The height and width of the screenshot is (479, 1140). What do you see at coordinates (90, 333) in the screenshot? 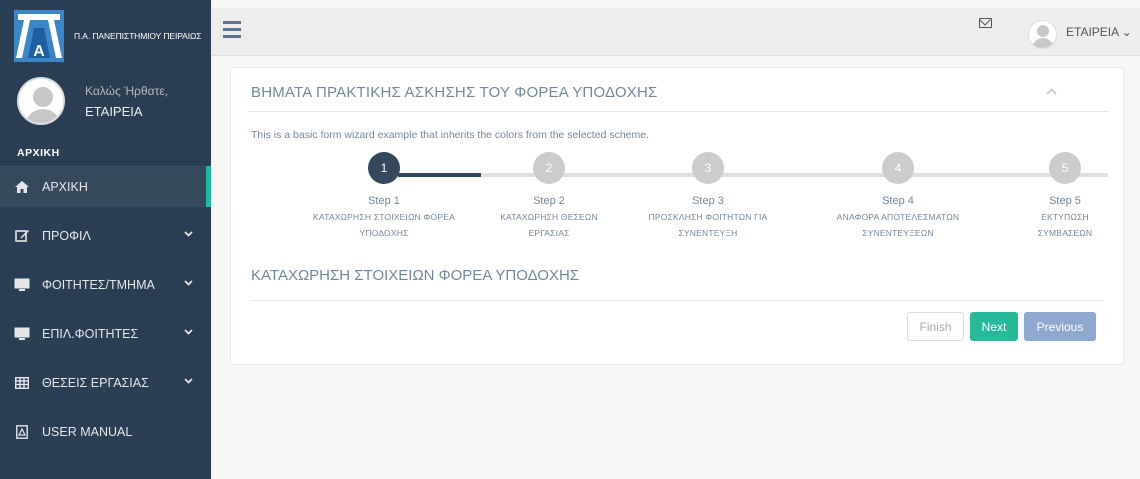
I see `sidebar-item-label: ΕΠΙΛ.ΦΟΙΤΗΤΕΣ` at bounding box center [90, 333].